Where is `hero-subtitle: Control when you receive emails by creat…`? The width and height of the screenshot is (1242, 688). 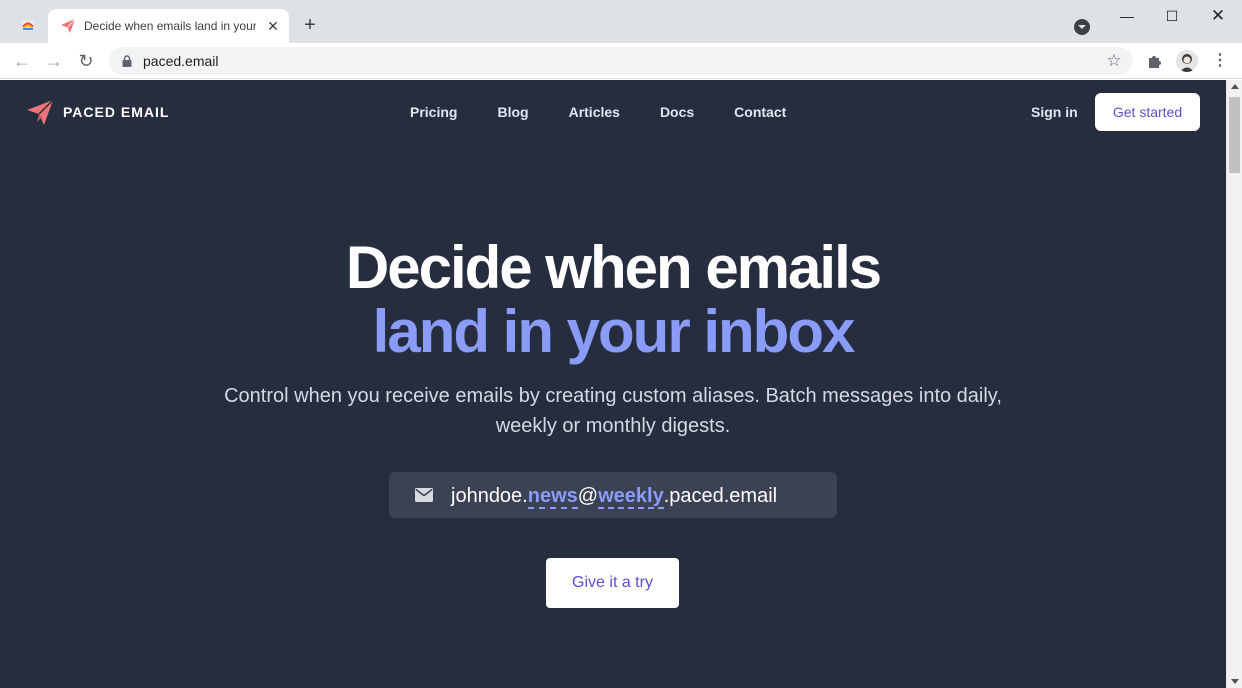 hero-subtitle: Control when you receive emails by creat… is located at coordinates (613, 411).